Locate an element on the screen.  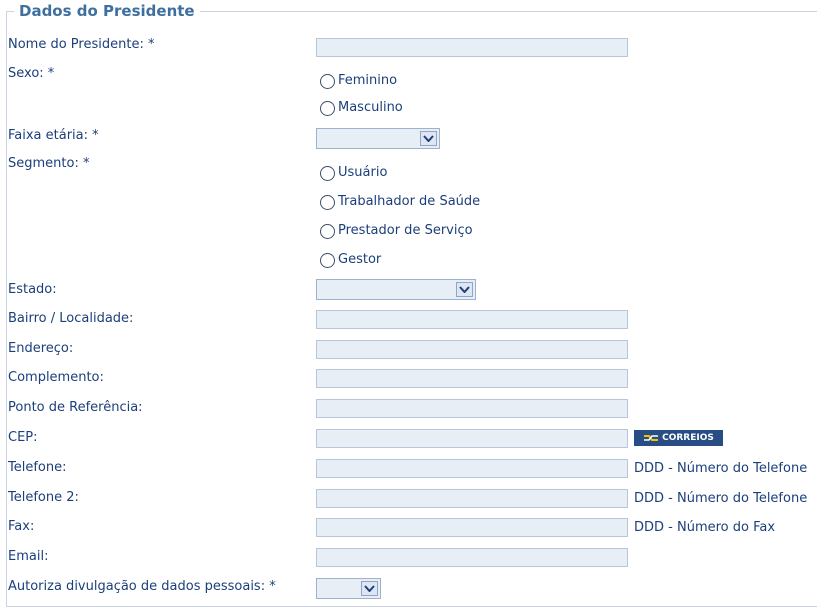
radio-feminino-label: Feminino is located at coordinates (368, 80).